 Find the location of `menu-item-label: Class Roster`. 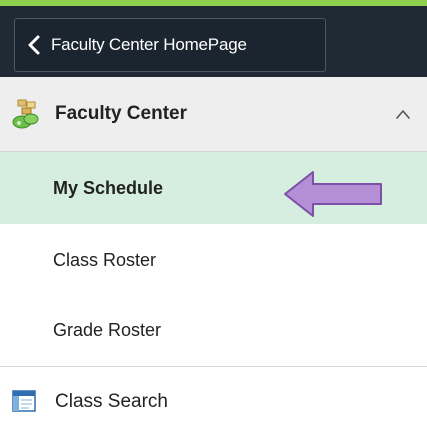

menu-item-label: Class Roster is located at coordinates (105, 259).